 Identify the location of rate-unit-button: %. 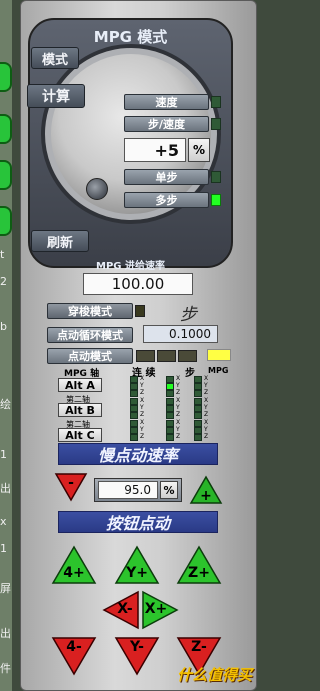
(169, 490).